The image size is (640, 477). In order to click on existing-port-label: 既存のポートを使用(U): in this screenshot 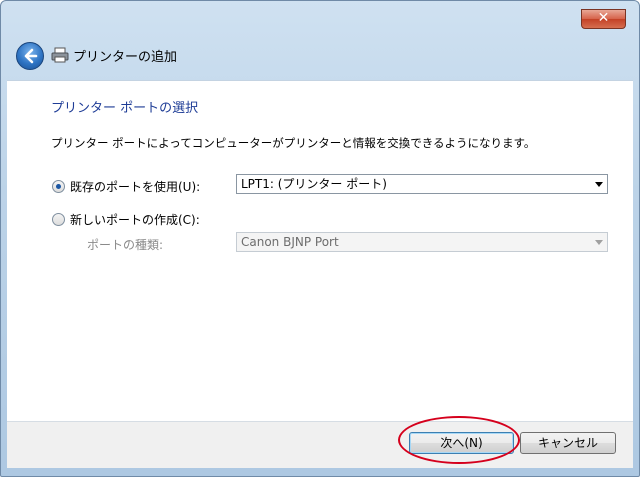, I will do `click(135, 187)`.